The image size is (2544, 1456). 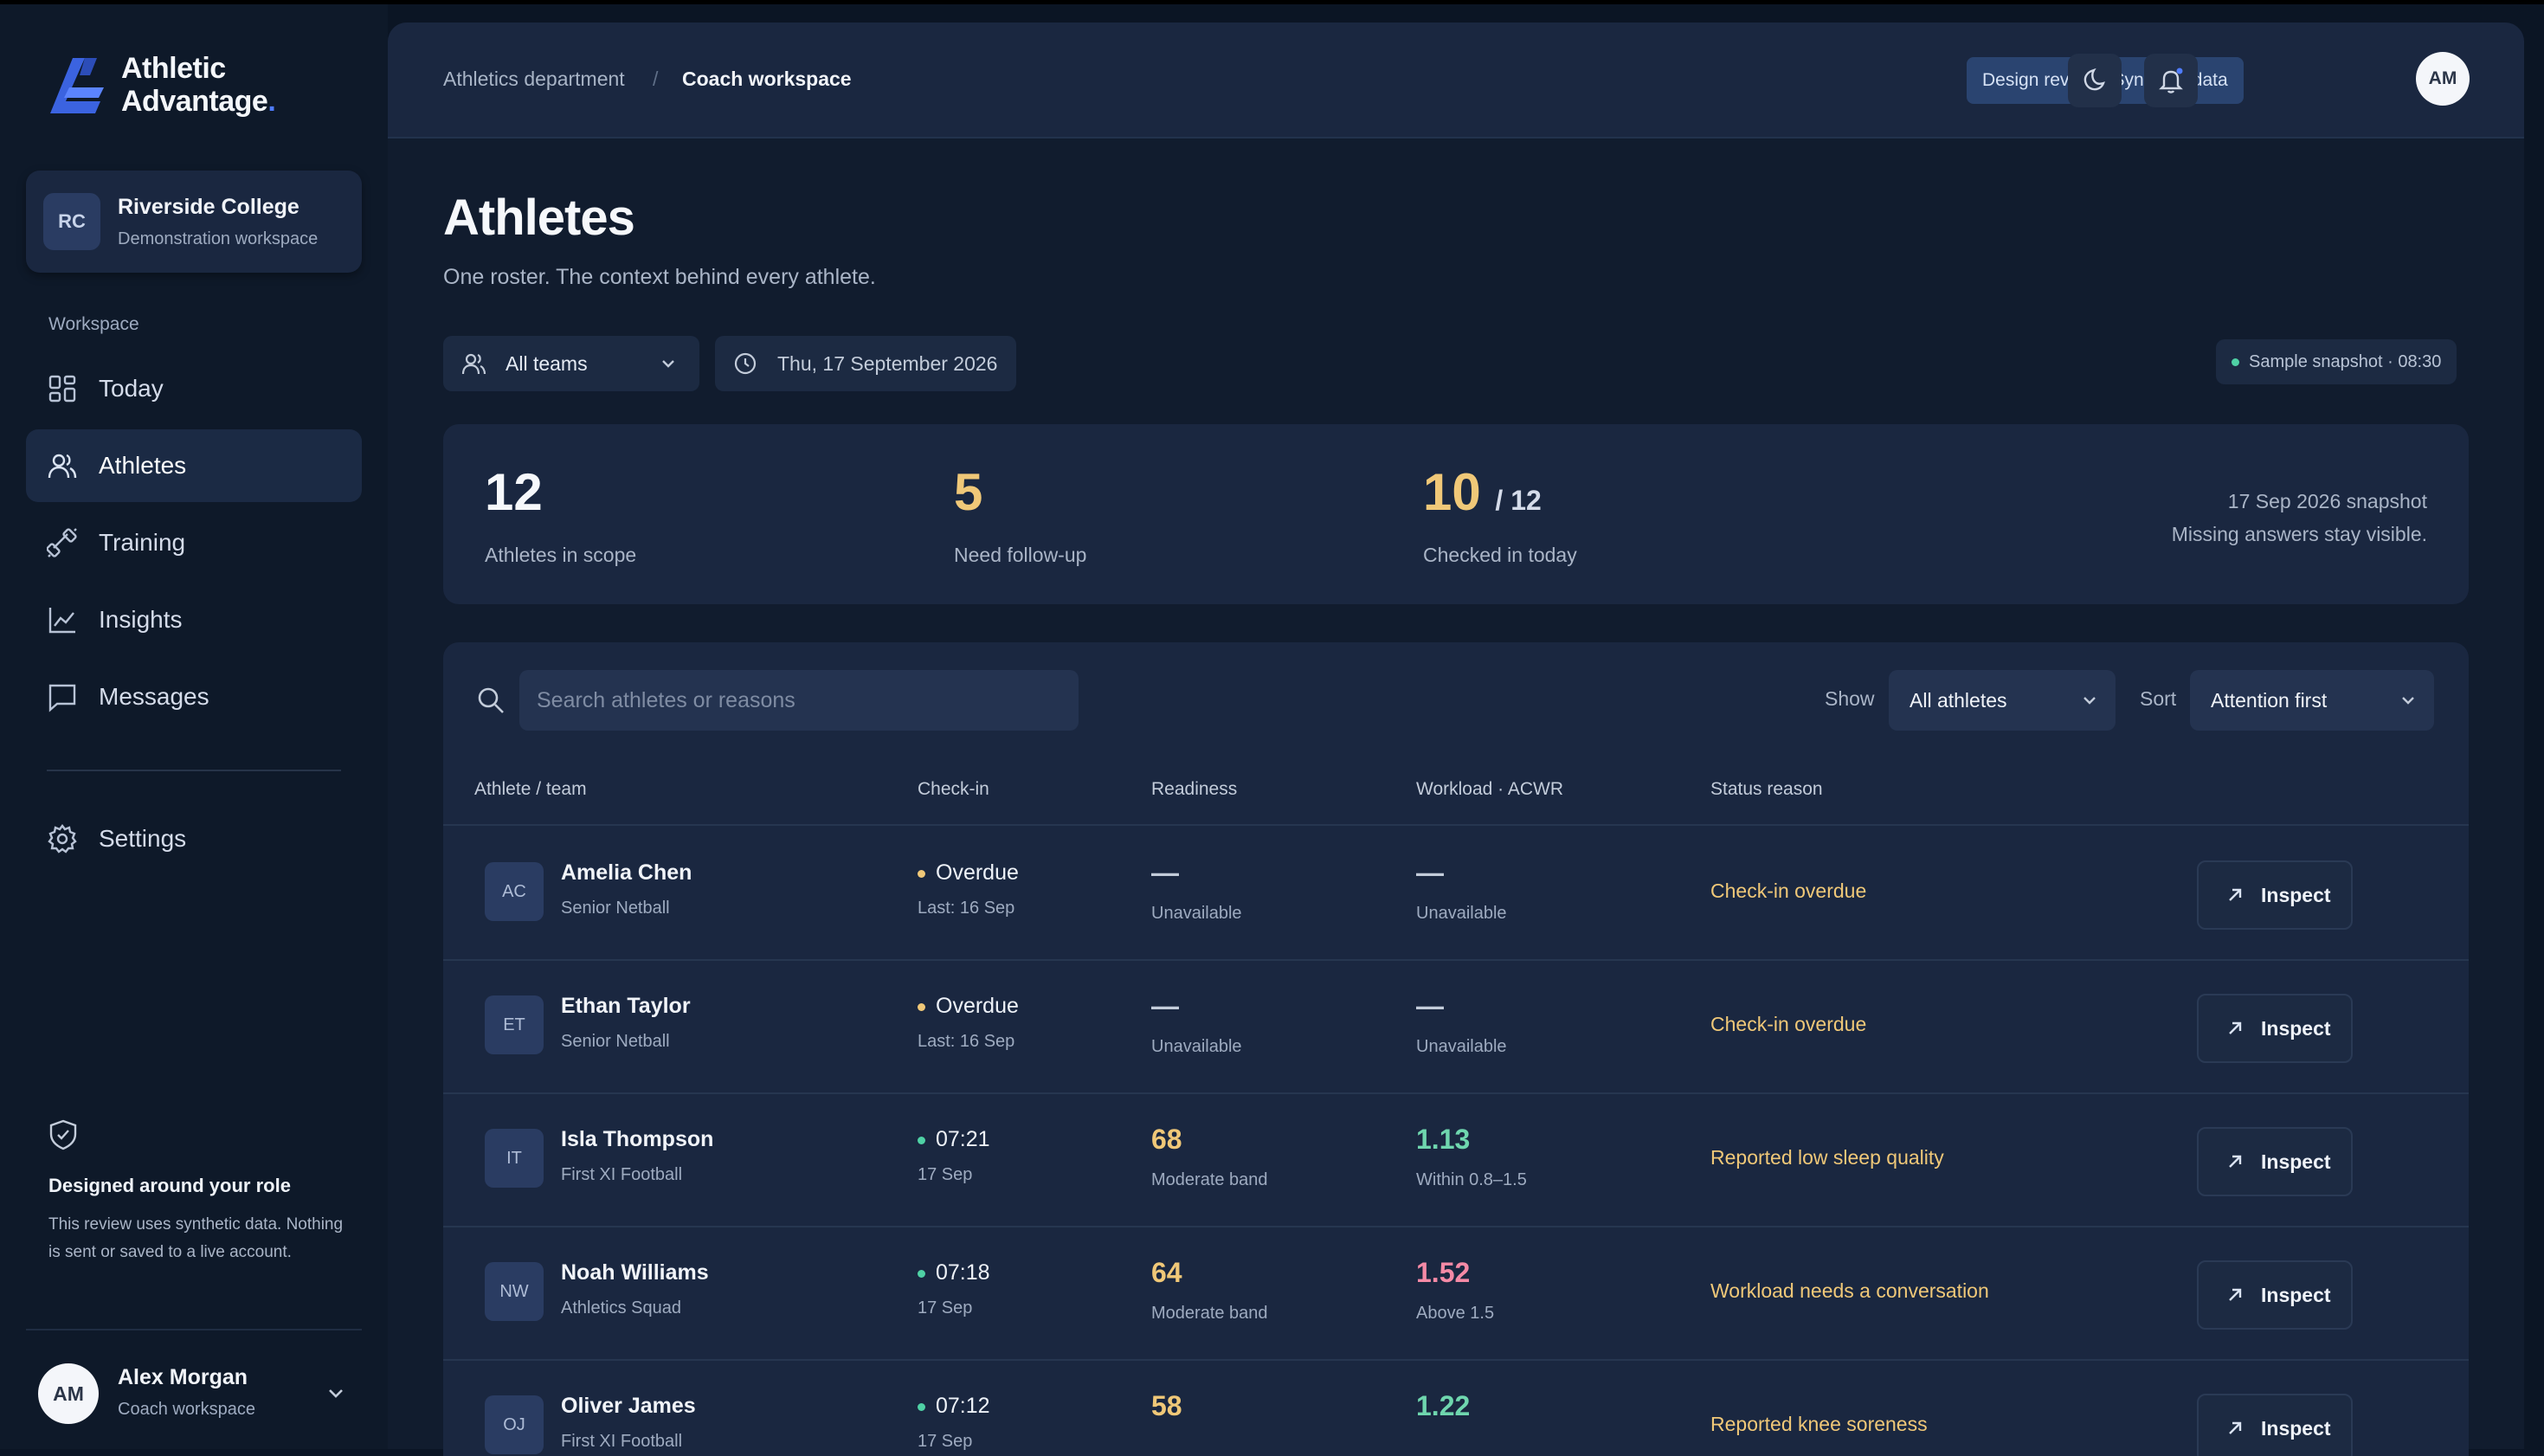 I want to click on sidebar-divider, so click(x=194, y=770).